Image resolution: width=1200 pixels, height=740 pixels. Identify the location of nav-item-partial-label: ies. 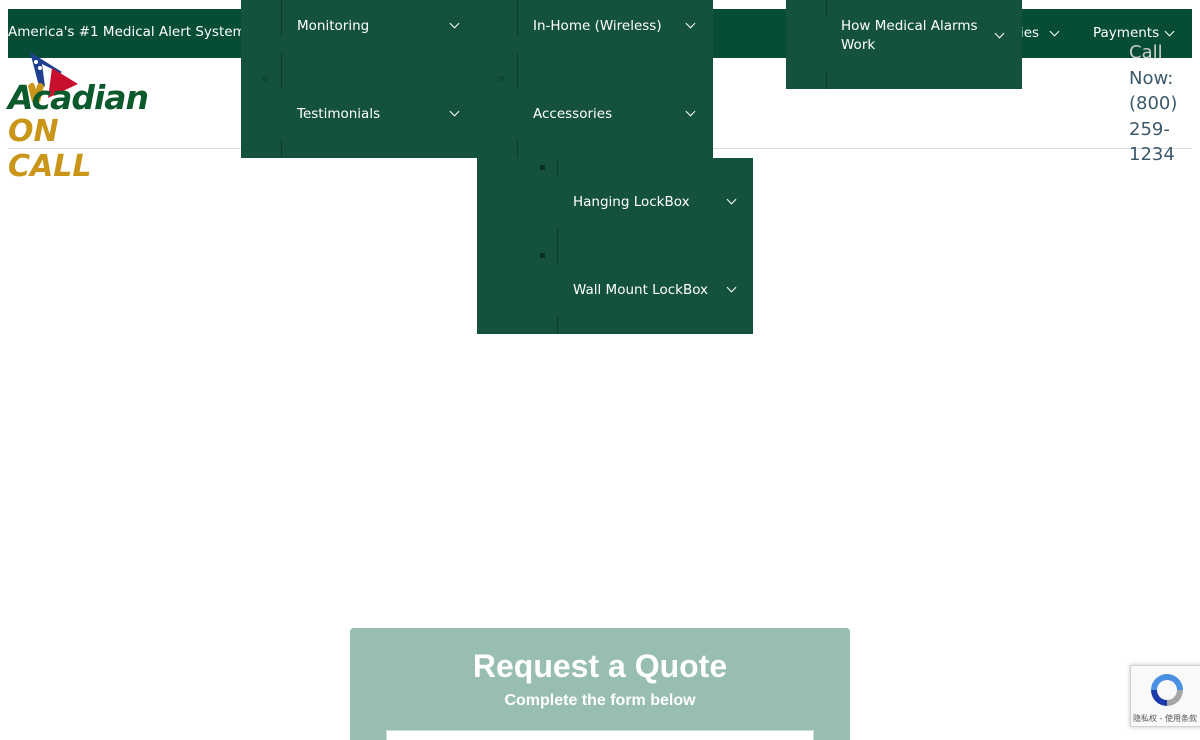
(1030, 33).